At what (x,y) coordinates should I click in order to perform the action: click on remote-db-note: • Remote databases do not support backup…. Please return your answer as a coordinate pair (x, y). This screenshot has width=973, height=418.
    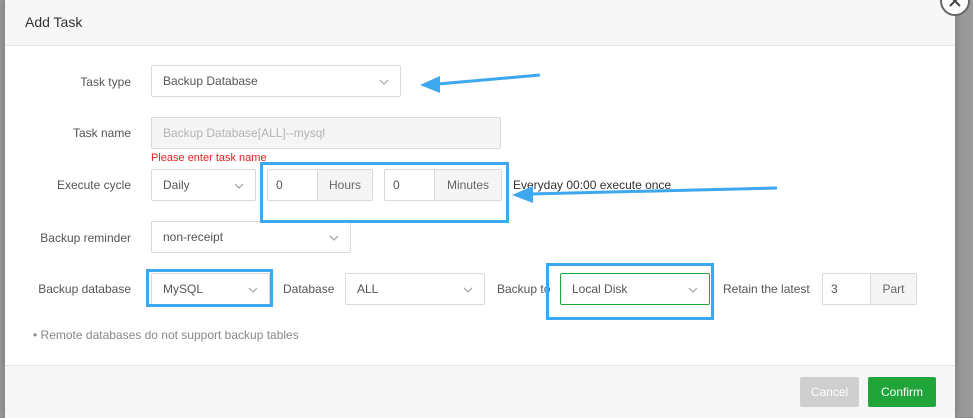
    Looking at the image, I should click on (166, 335).